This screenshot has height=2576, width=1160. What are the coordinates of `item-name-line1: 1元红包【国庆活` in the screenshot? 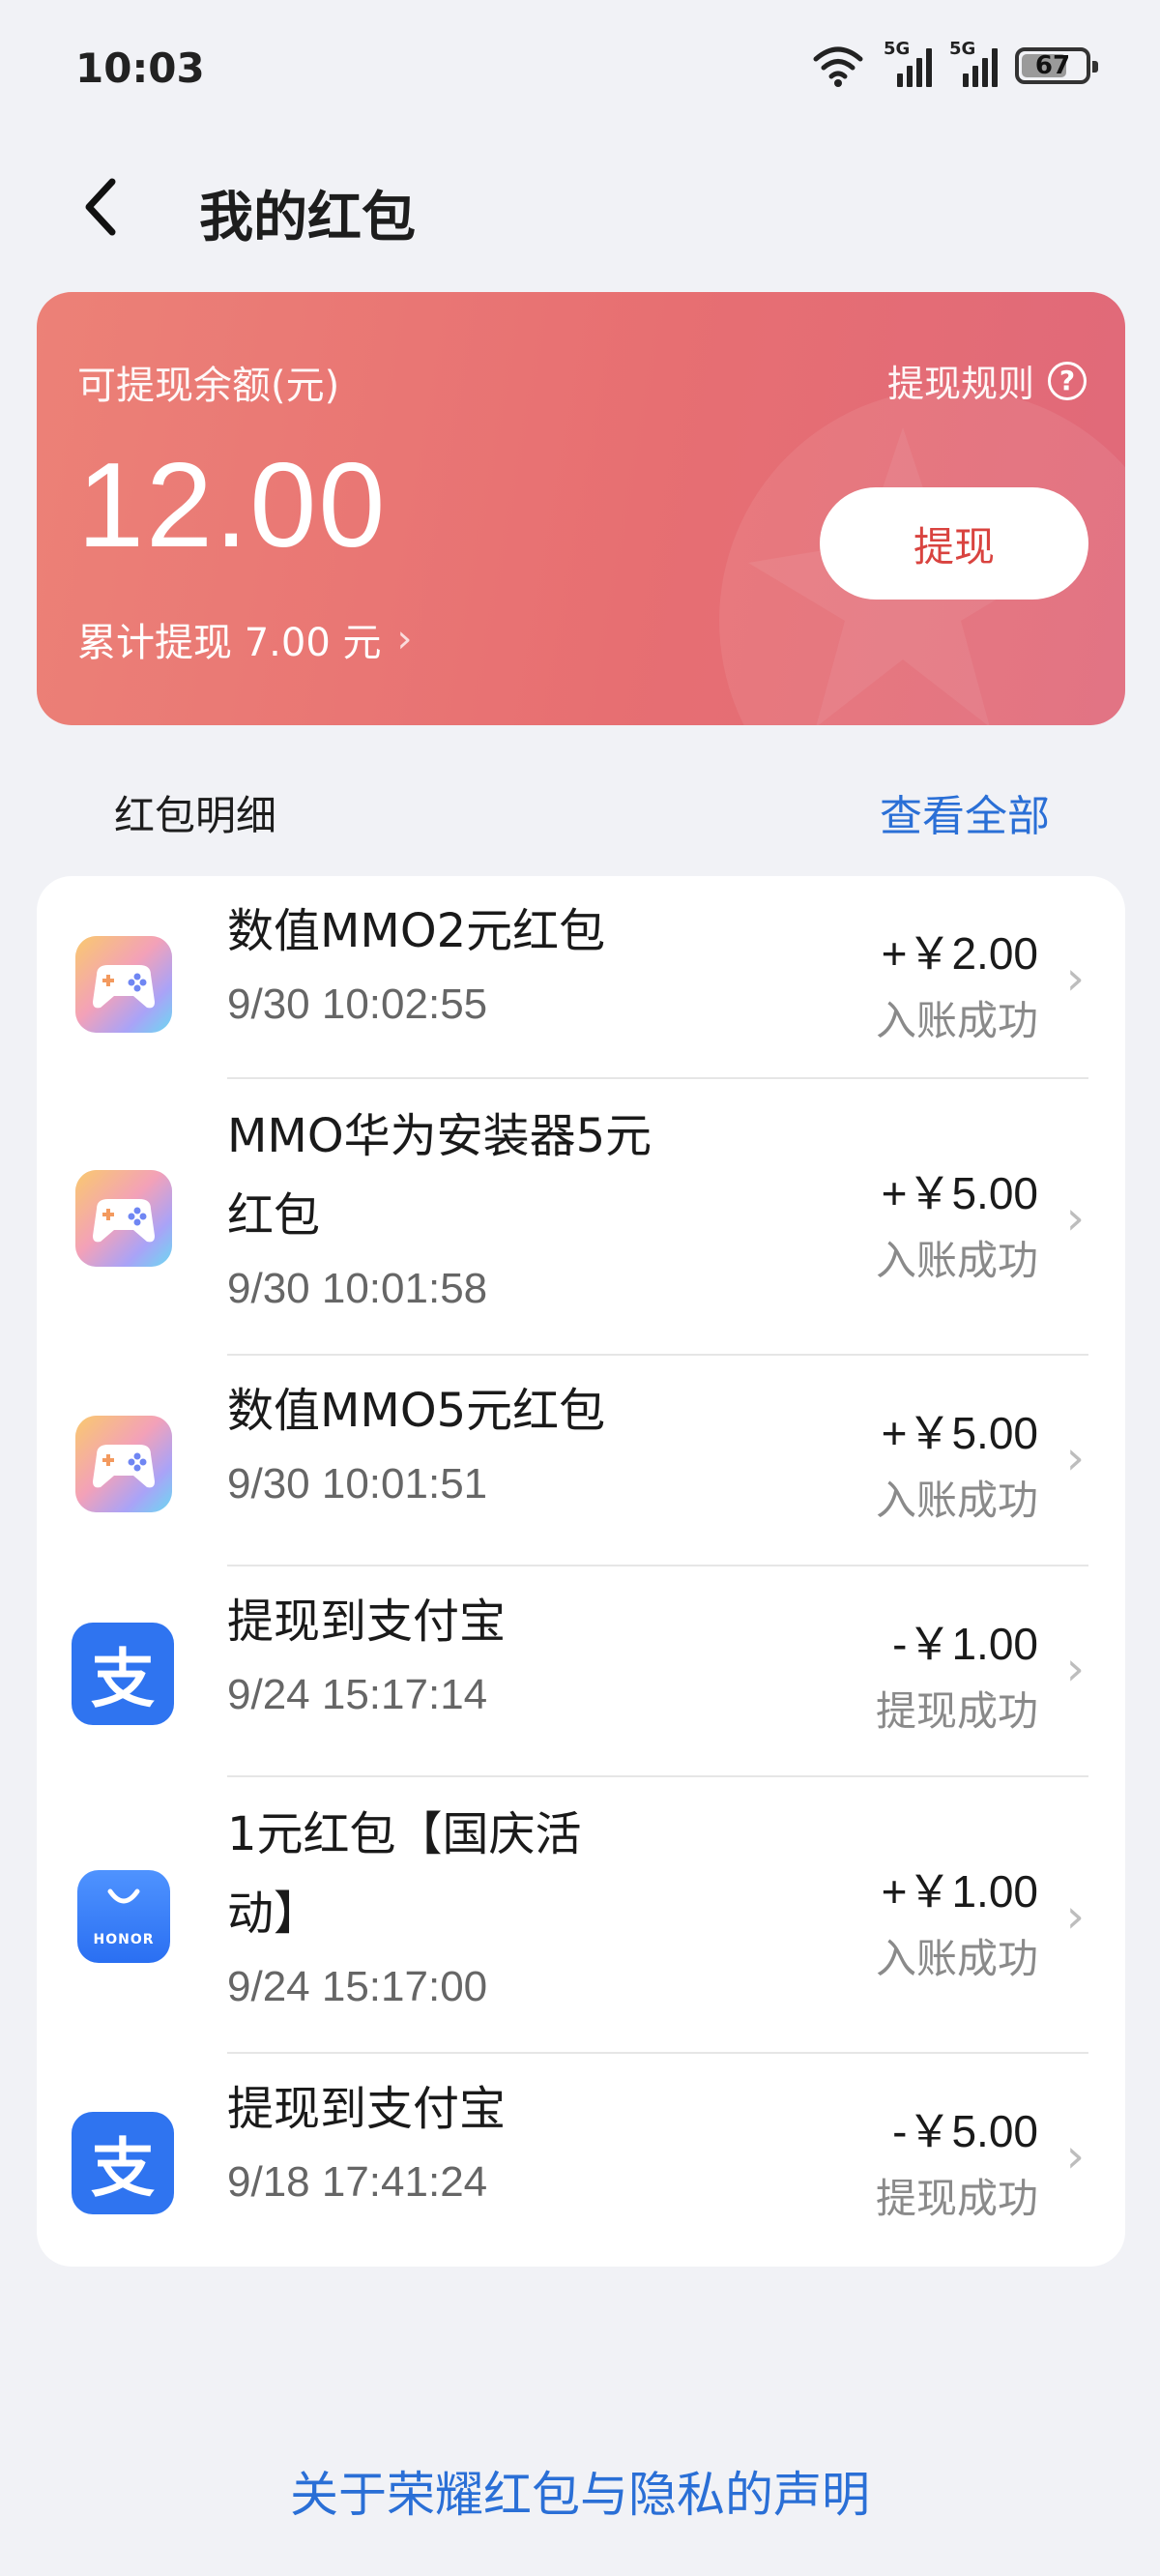 It's located at (405, 1834).